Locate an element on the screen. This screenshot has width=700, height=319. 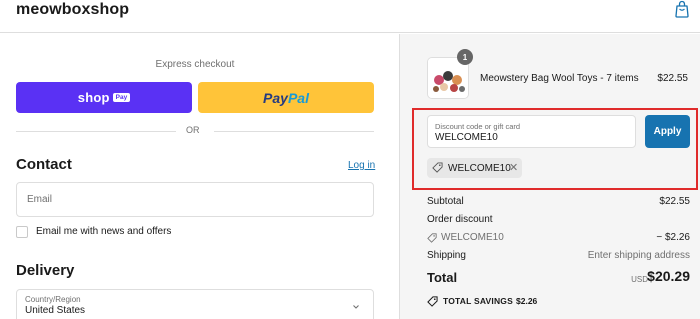
or-divider-right is located at coordinates (294, 131).